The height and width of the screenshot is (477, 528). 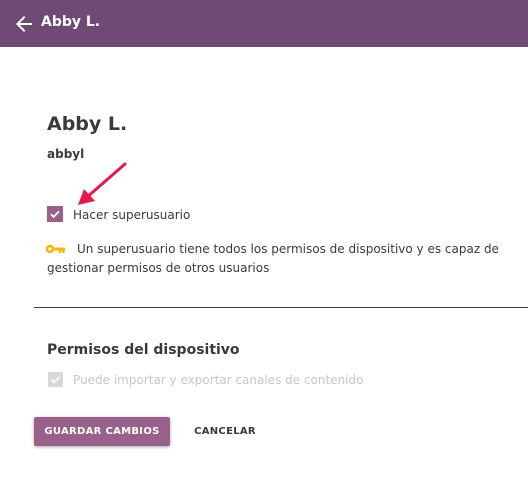 I want to click on save-changes-button: GUARDAR CAMBIOS, so click(x=102, y=431).